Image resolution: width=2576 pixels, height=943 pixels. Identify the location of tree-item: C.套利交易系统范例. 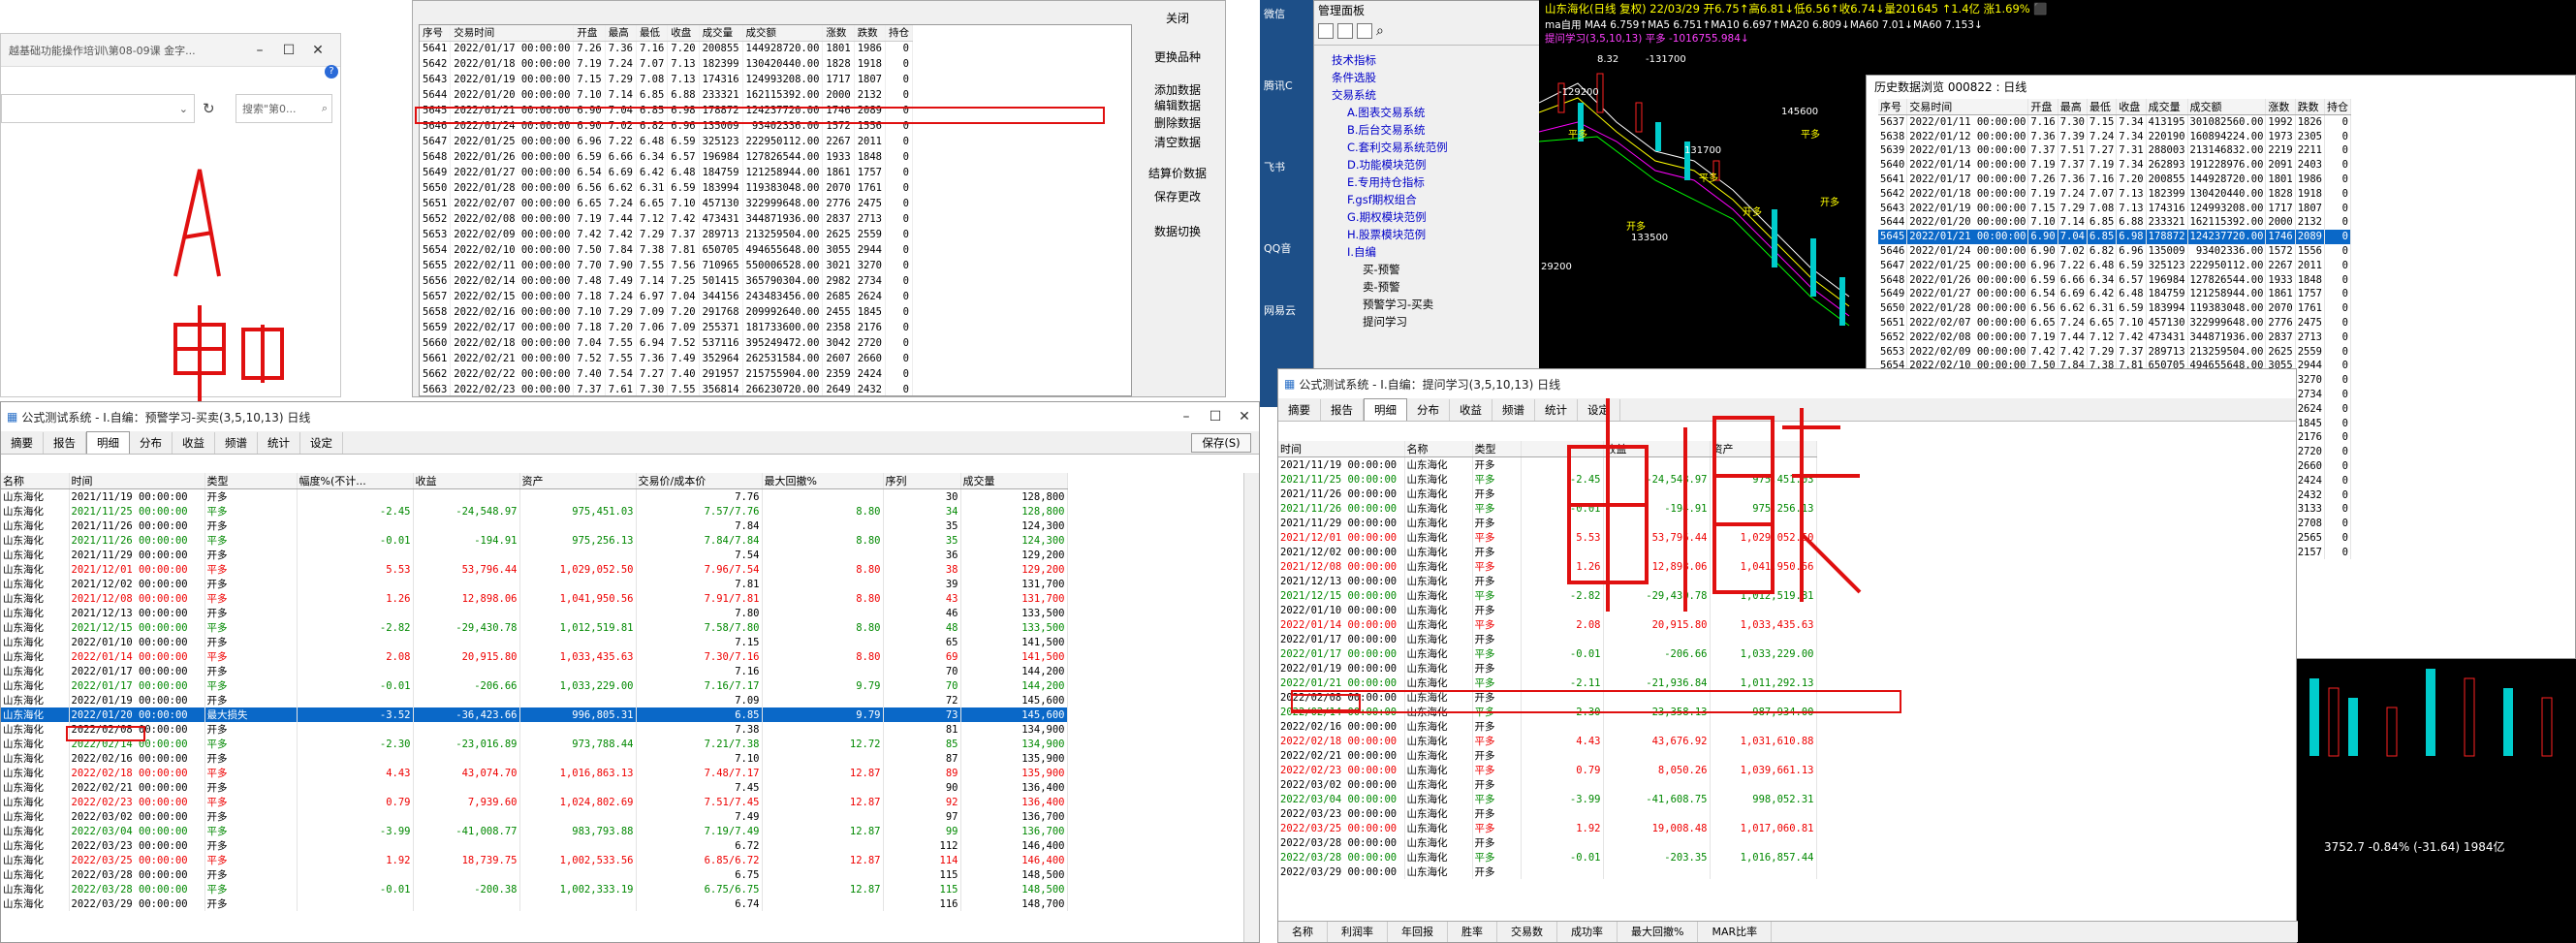
(1430, 147).